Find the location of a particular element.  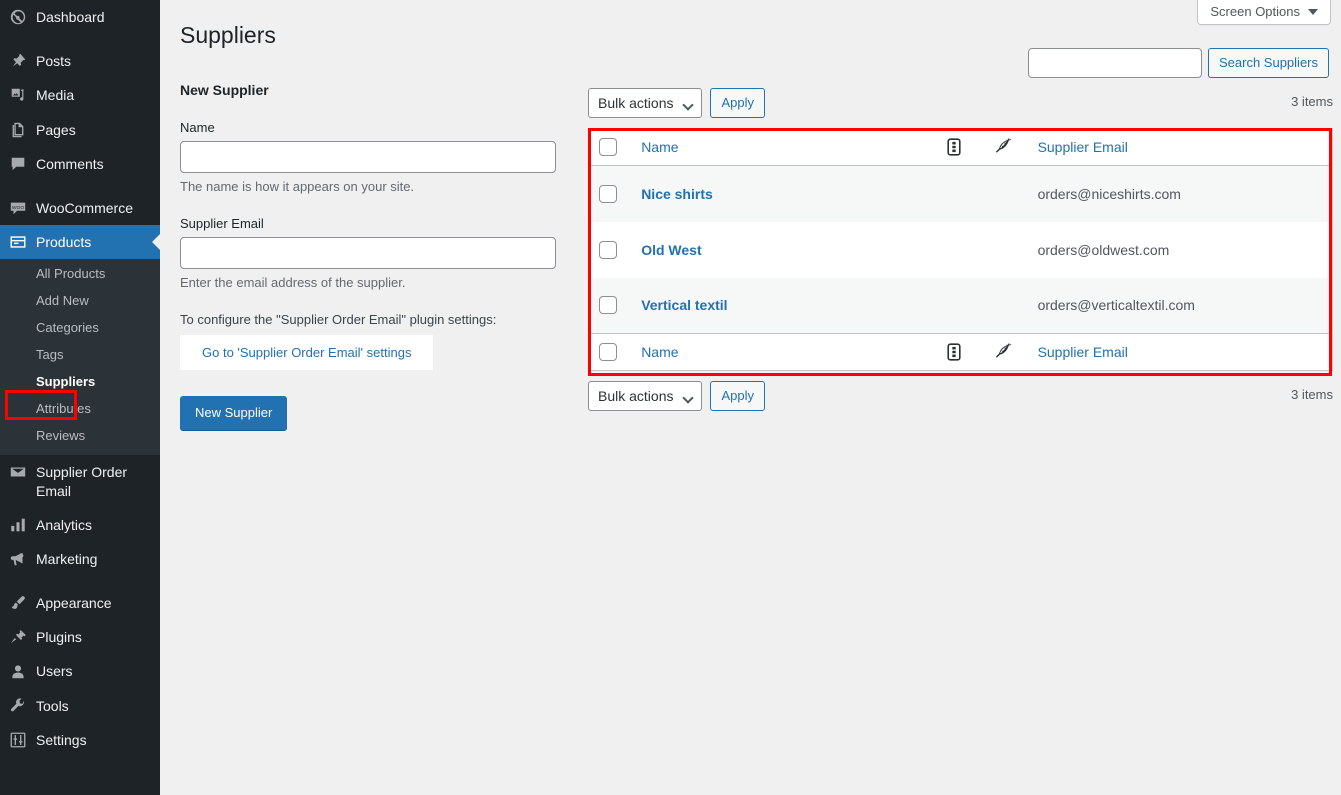

form-heading: New Supplier is located at coordinates (224, 90).